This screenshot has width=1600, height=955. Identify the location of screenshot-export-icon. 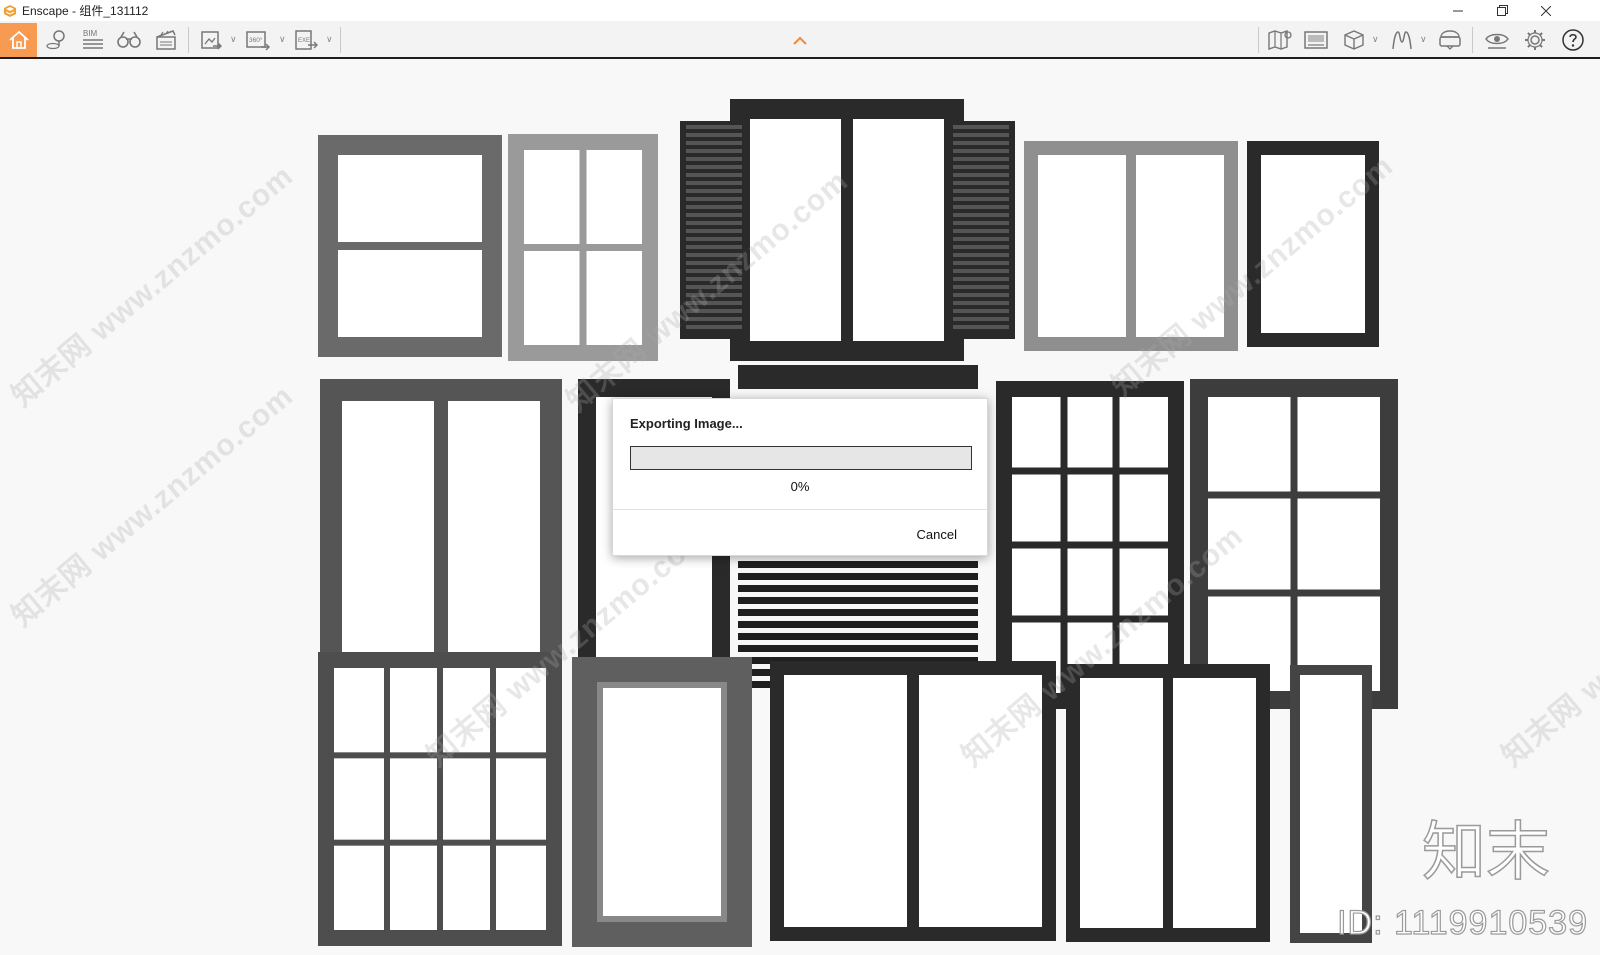
(211, 40).